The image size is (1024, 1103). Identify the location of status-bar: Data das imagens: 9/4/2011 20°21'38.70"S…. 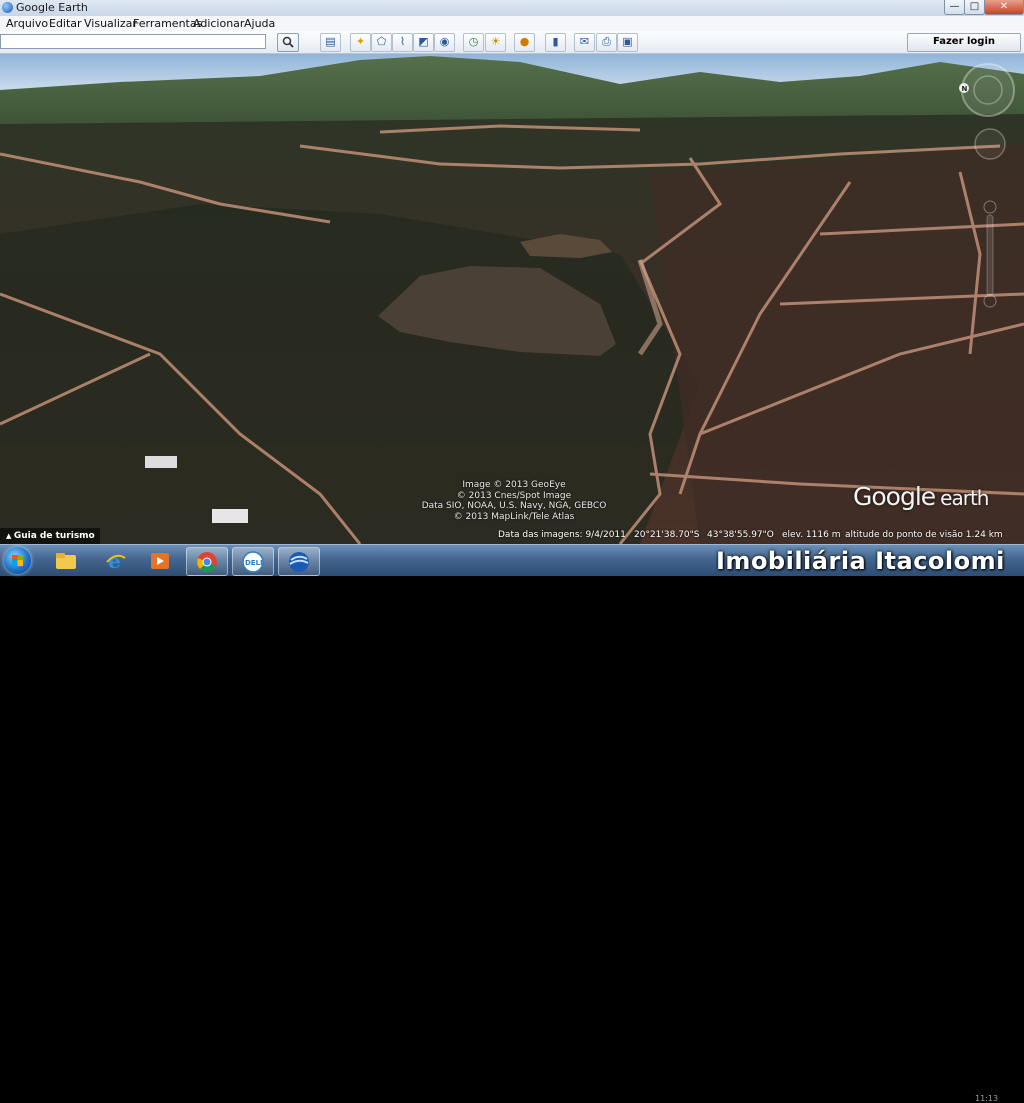
(512, 535).